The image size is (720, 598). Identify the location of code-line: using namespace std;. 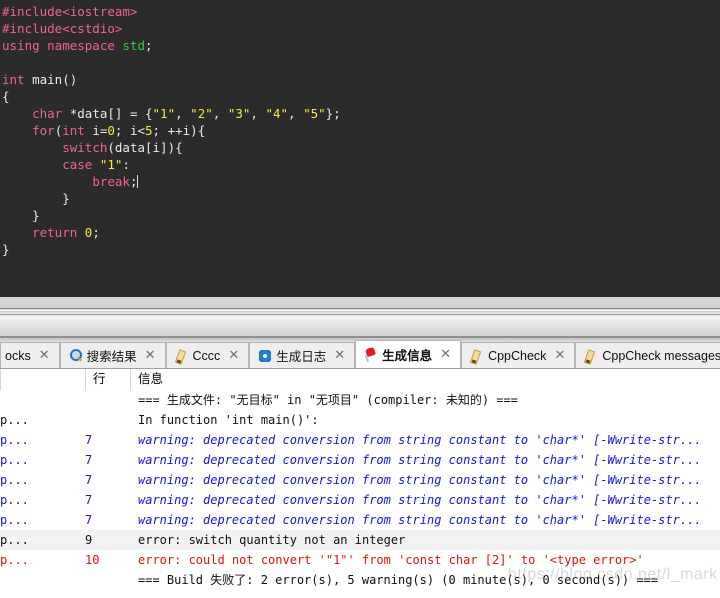
(361, 45).